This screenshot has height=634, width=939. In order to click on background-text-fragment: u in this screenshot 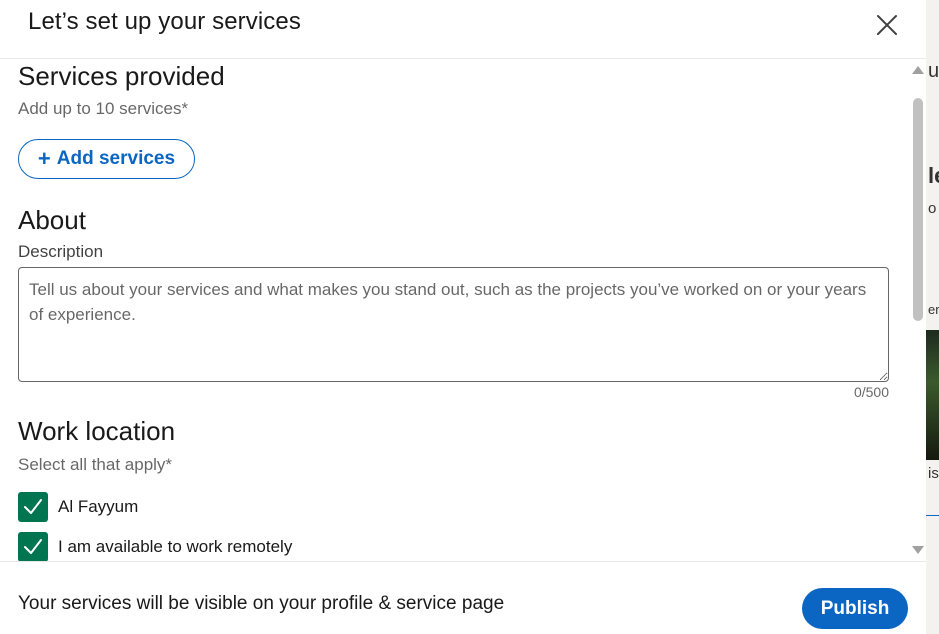, I will do `click(933, 71)`.